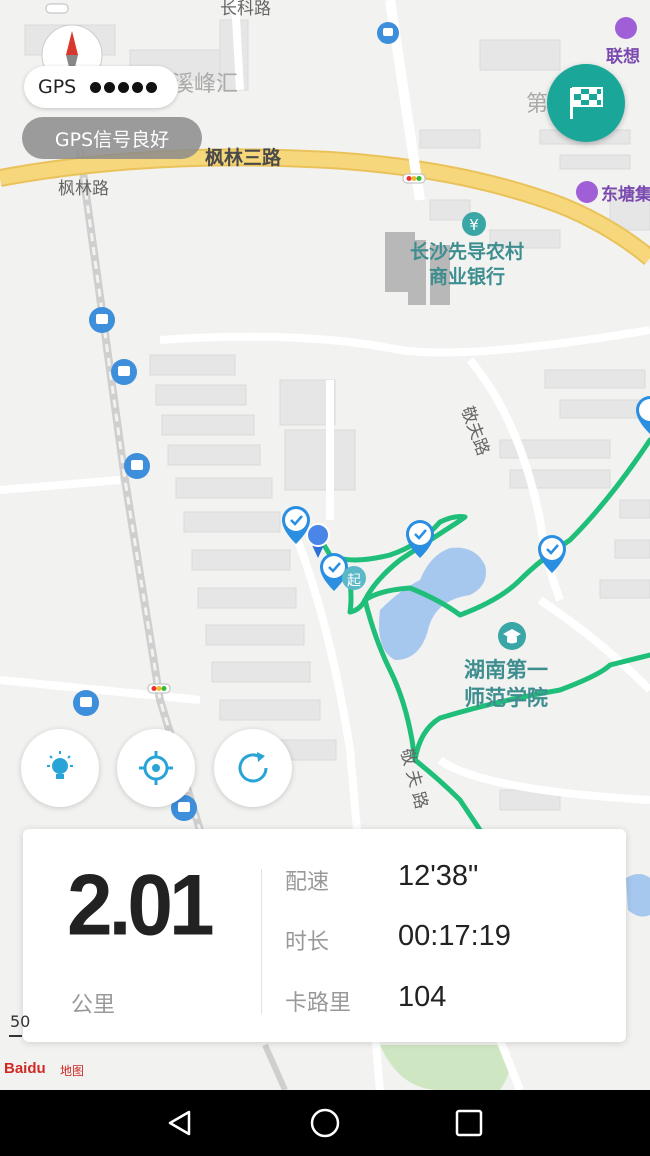 Image resolution: width=650 pixels, height=1156 pixels. I want to click on place-label-xifeng: 溪峰汇, so click(205, 84).